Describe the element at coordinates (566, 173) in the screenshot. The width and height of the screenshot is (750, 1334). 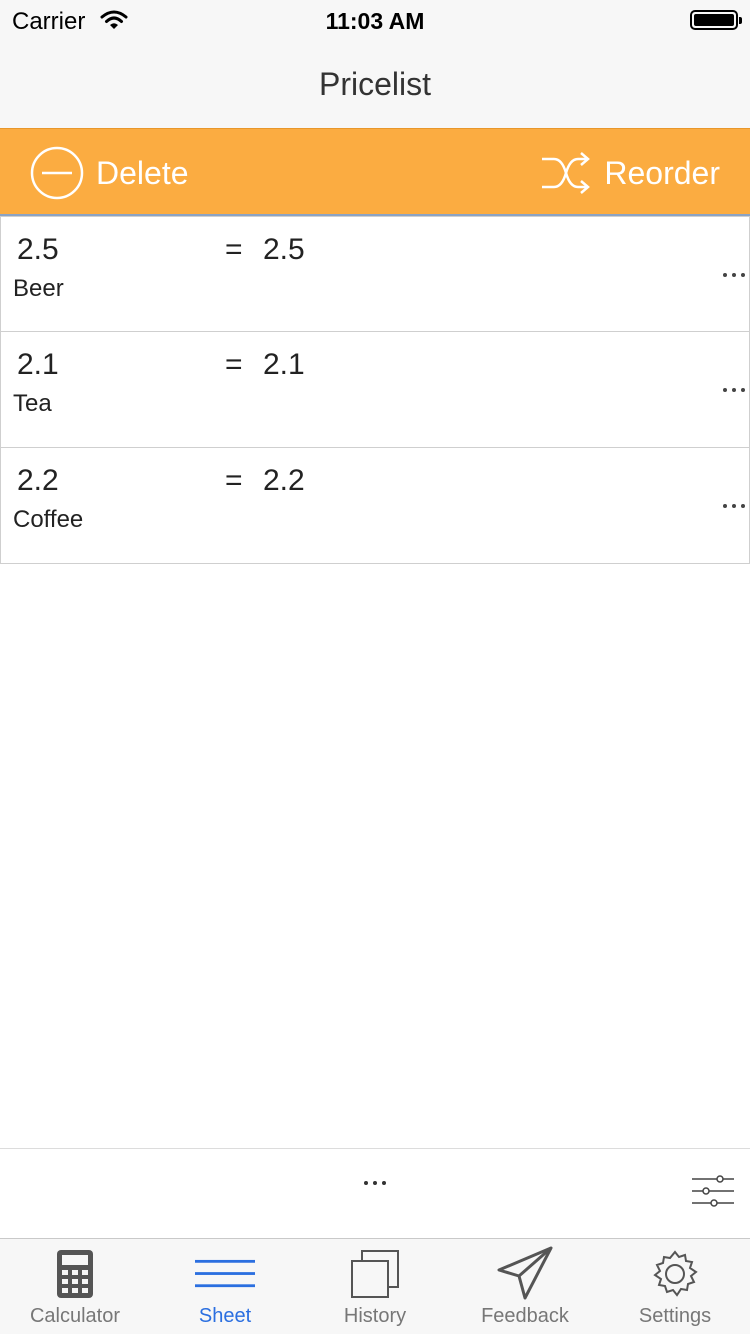
I see `shuffle-icon` at that location.